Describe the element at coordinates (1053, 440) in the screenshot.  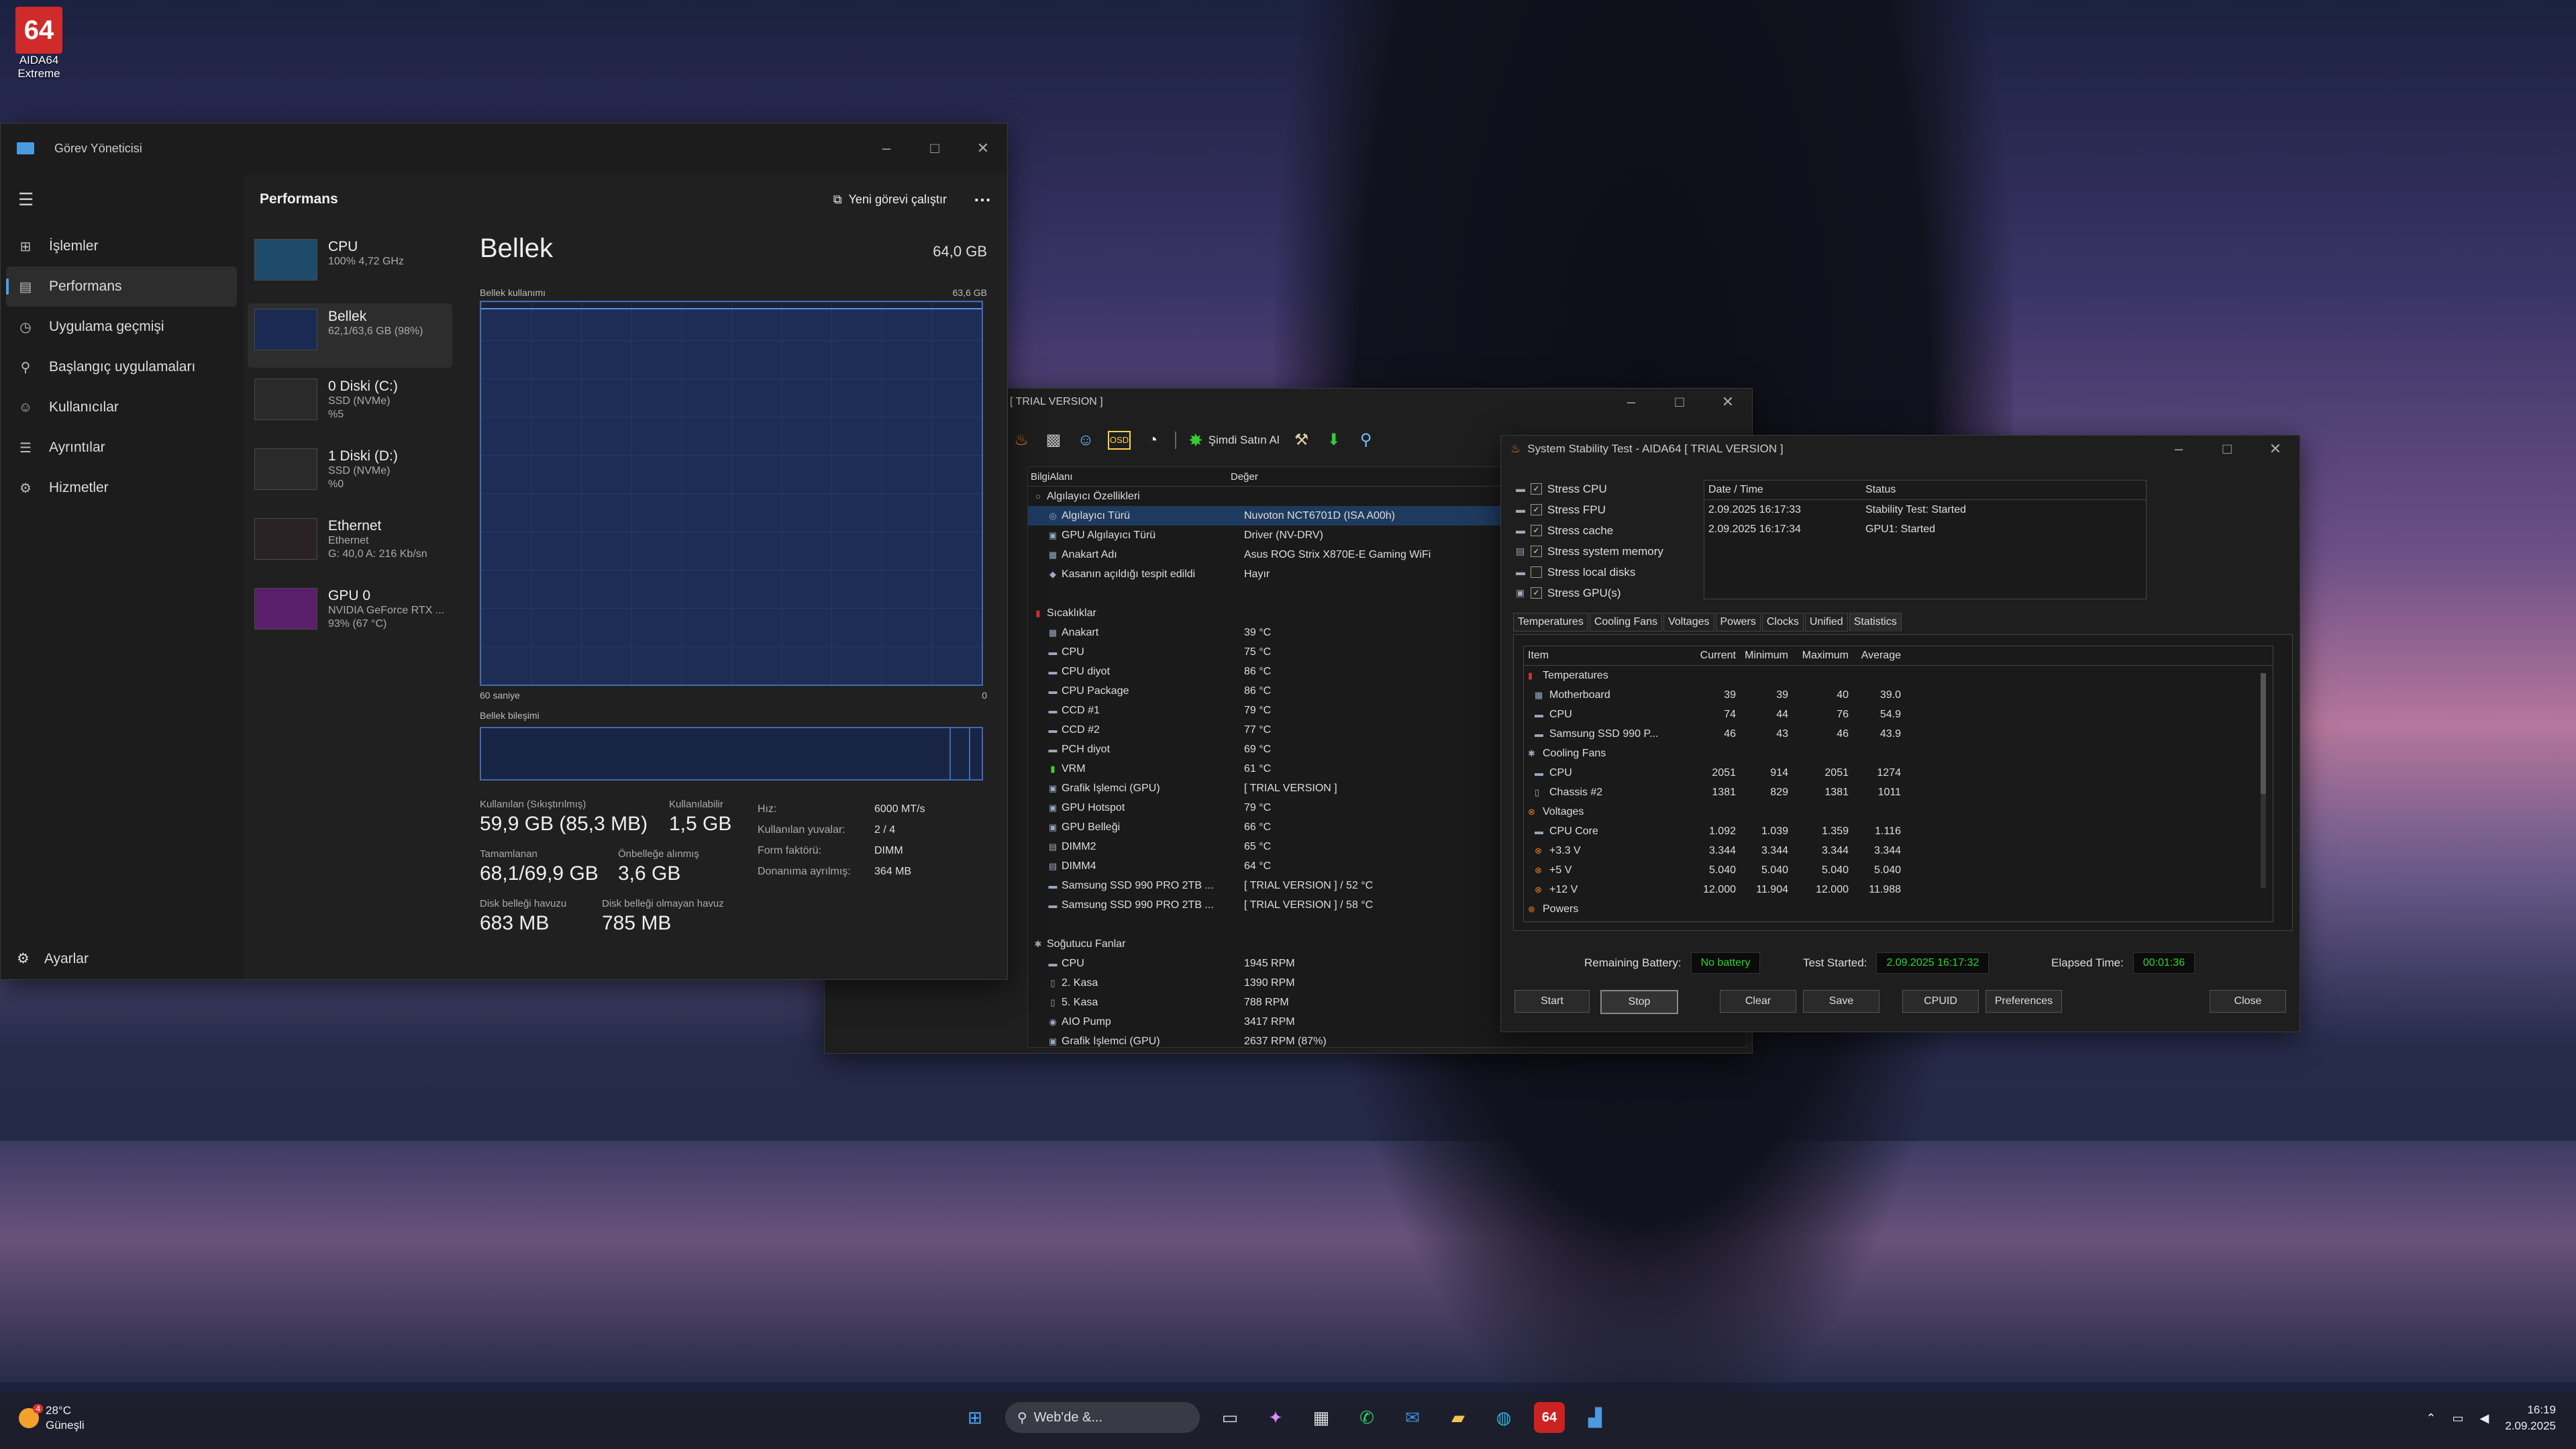
I see `hardware-icon: ▩` at that location.